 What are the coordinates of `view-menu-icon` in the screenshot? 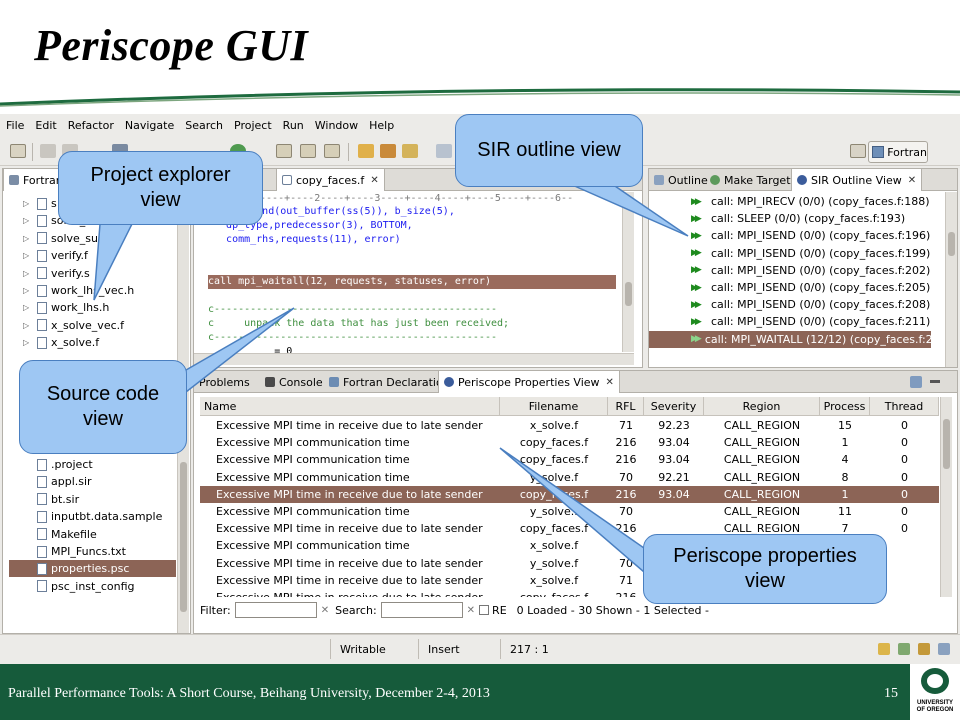 It's located at (916, 382).